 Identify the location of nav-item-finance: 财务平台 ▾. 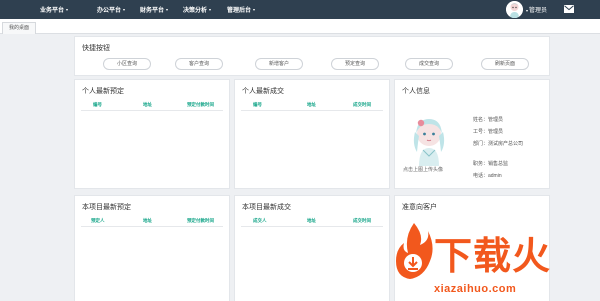
(154, 9).